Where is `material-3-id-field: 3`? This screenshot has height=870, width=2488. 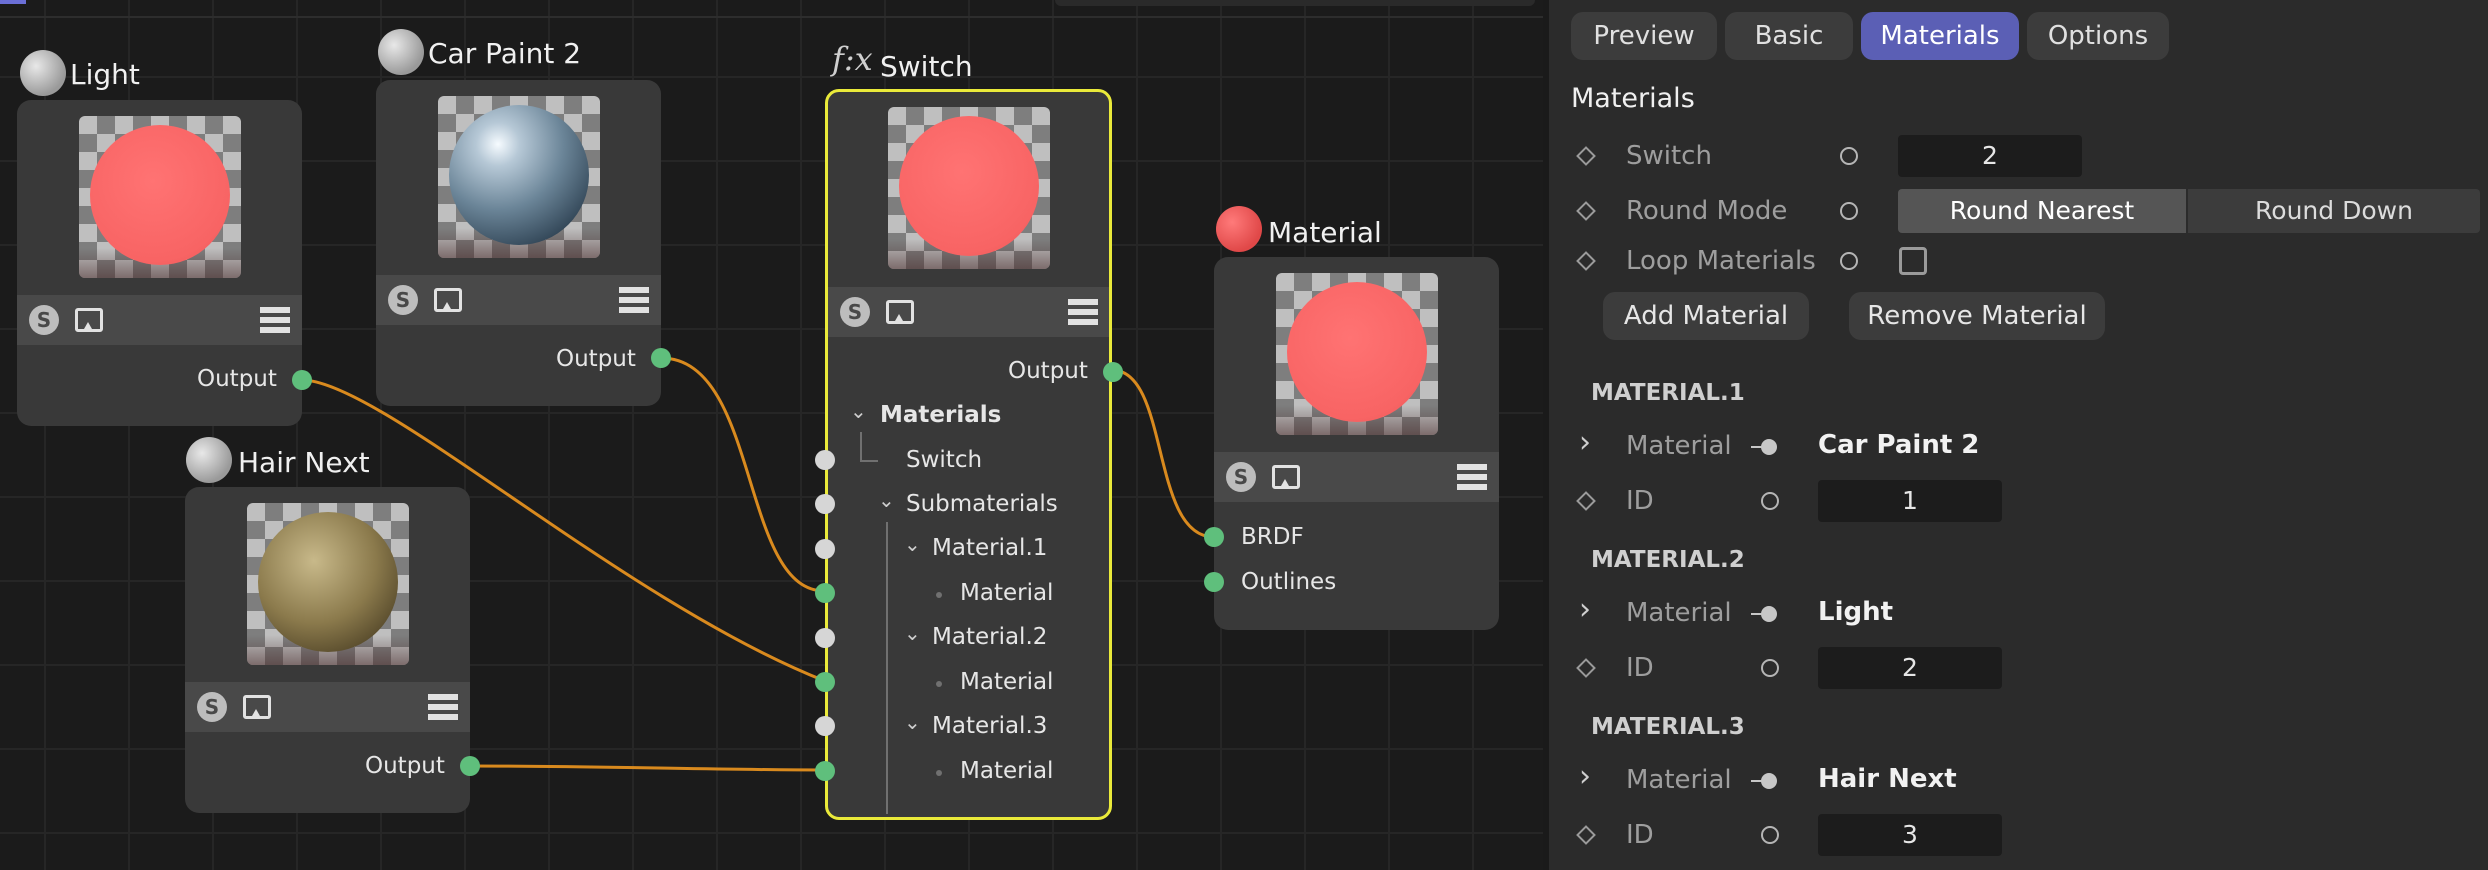
material-3-id-field: 3 is located at coordinates (1910, 835).